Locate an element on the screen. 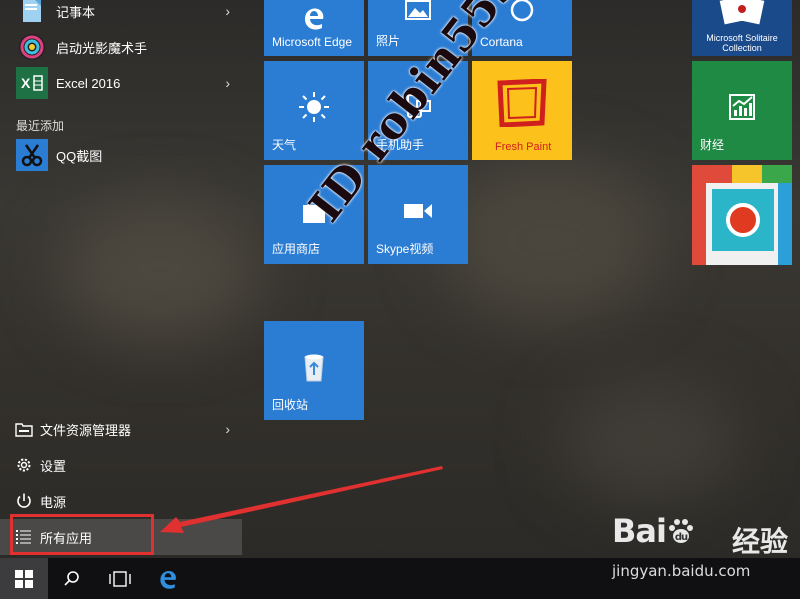  task-view-icon is located at coordinates (120, 578).